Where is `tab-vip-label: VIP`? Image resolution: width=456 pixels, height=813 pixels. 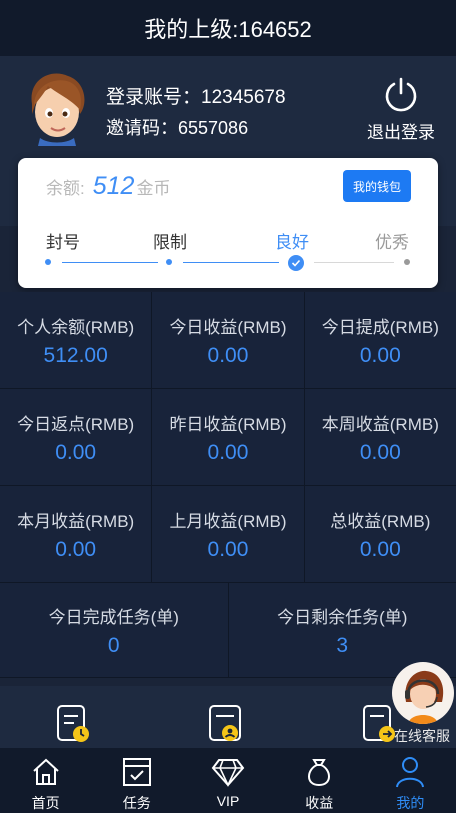 tab-vip-label: VIP is located at coordinates (228, 801).